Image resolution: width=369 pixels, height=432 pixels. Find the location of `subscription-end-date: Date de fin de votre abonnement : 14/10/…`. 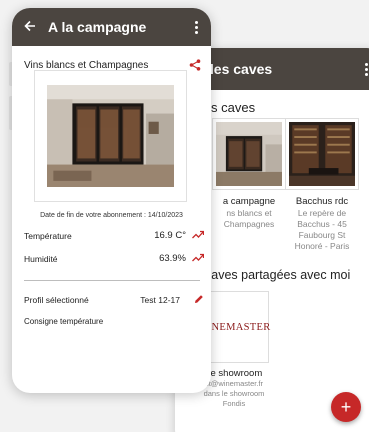

subscription-end-date: Date de fin de votre abonnement : 14/10/… is located at coordinates (111, 215).